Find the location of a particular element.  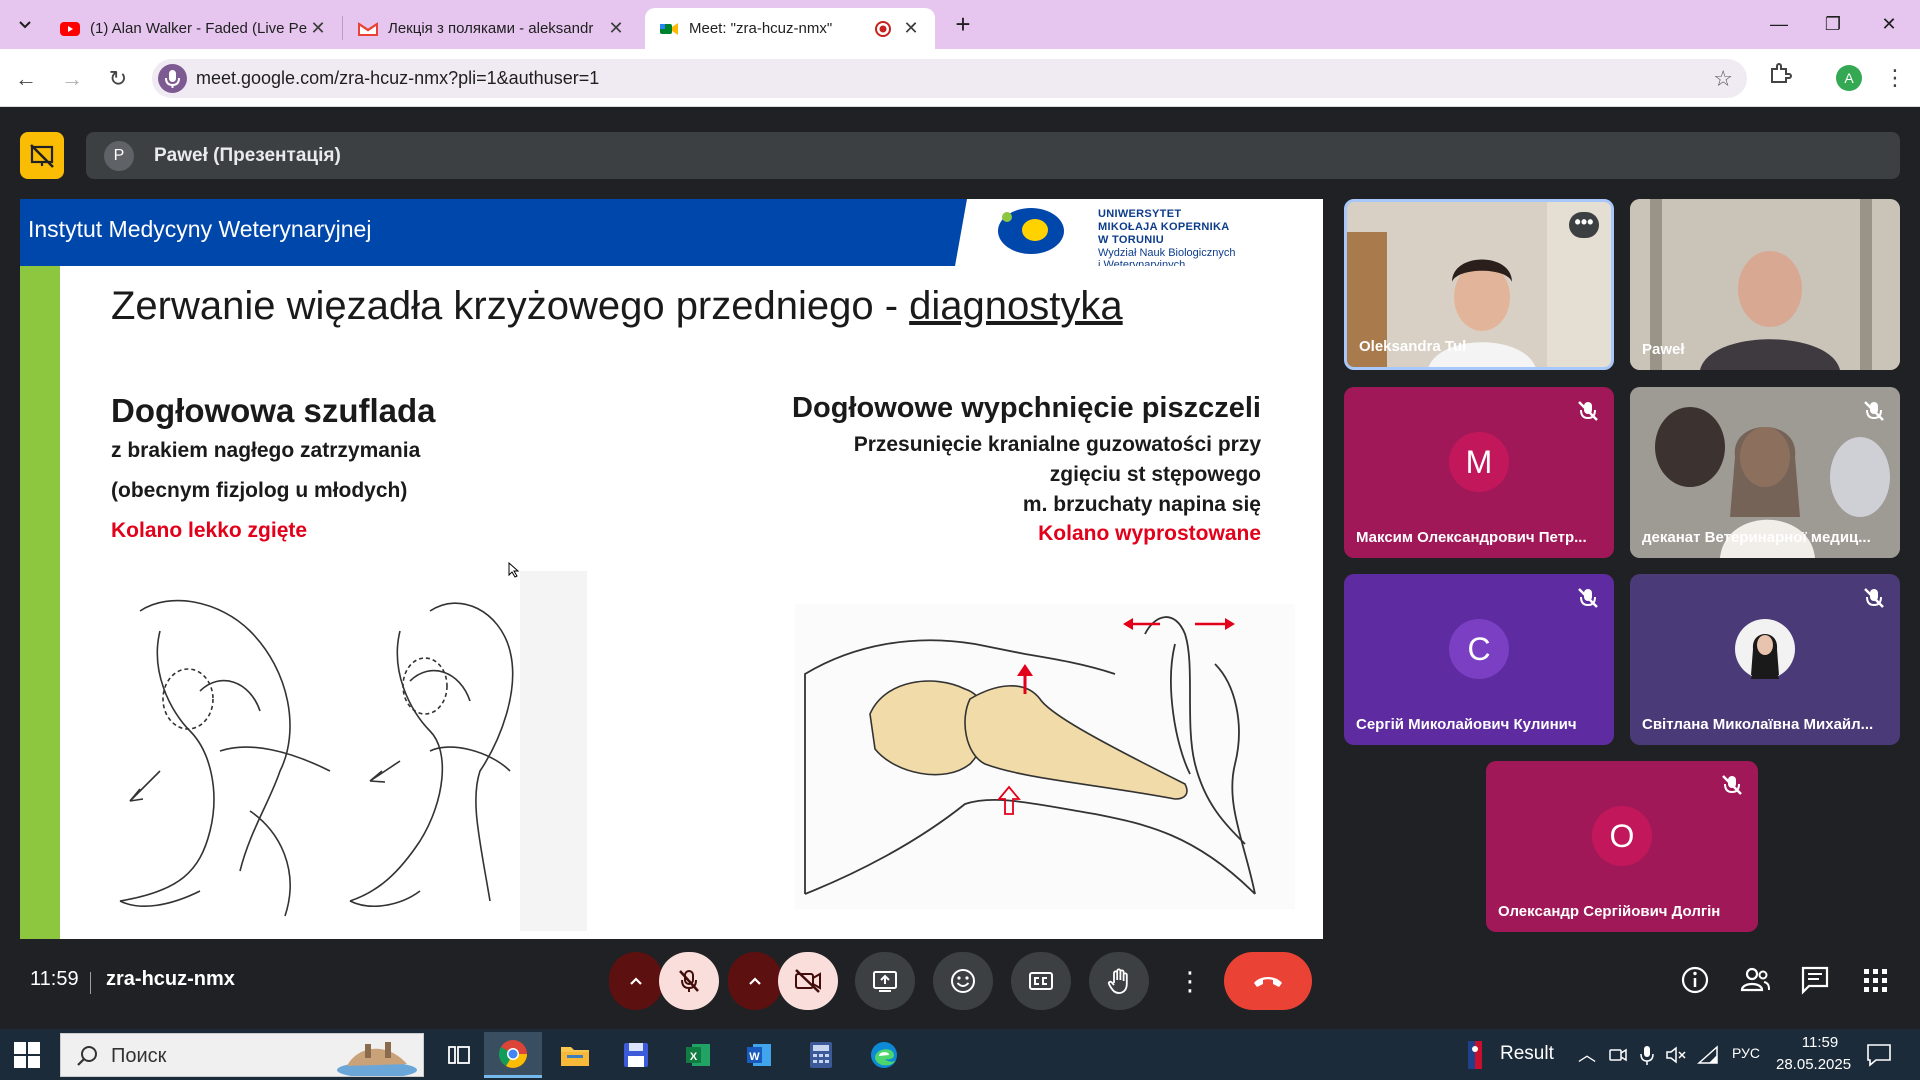

people-icon is located at coordinates (1755, 980).